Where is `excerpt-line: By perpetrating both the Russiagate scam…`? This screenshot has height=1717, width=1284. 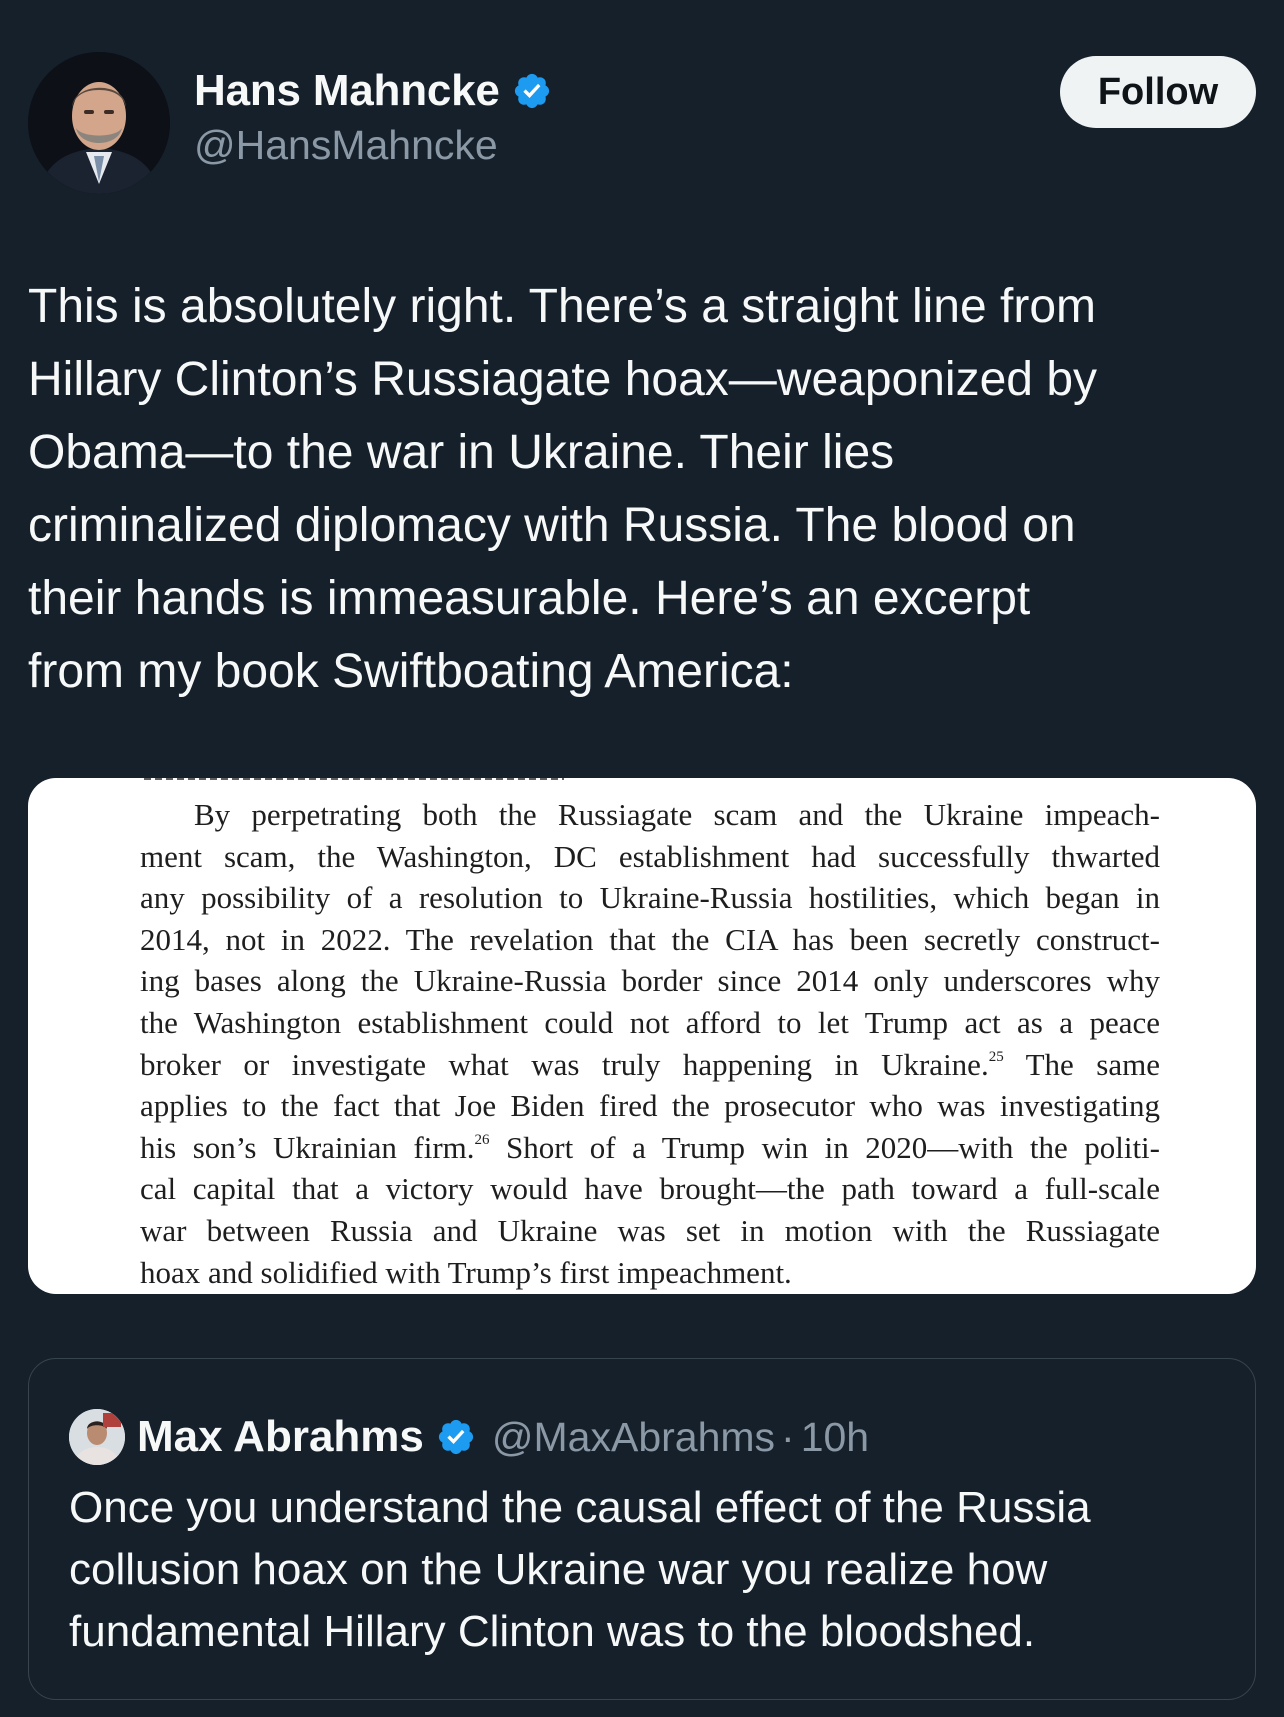
excerpt-line: By perpetrating both the Russiagate scam… is located at coordinates (677, 814).